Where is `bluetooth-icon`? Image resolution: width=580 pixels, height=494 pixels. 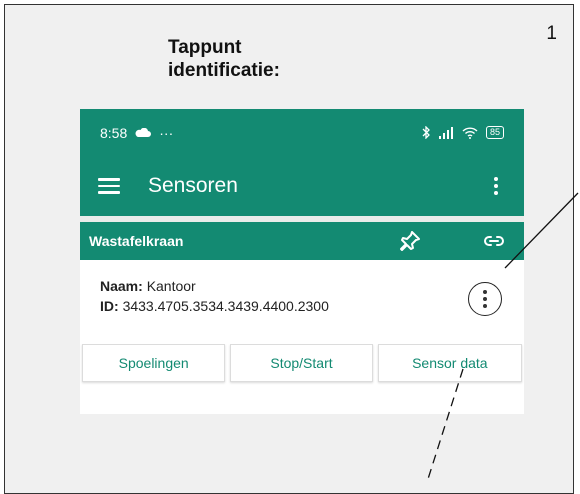 bluetooth-icon is located at coordinates (426, 132).